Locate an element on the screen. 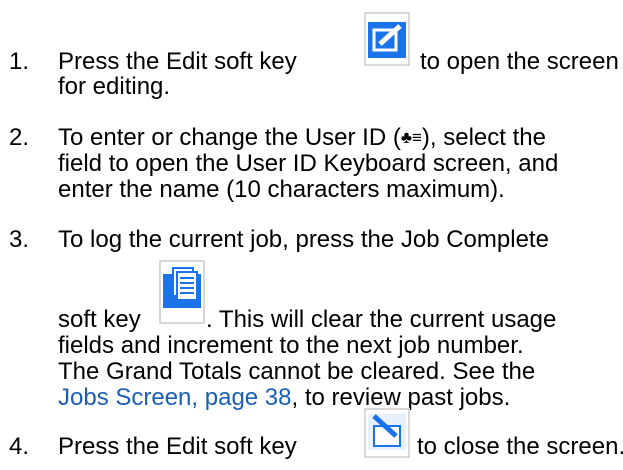  step-text: enter the name (10 characters maximum). is located at coordinates (281, 189).